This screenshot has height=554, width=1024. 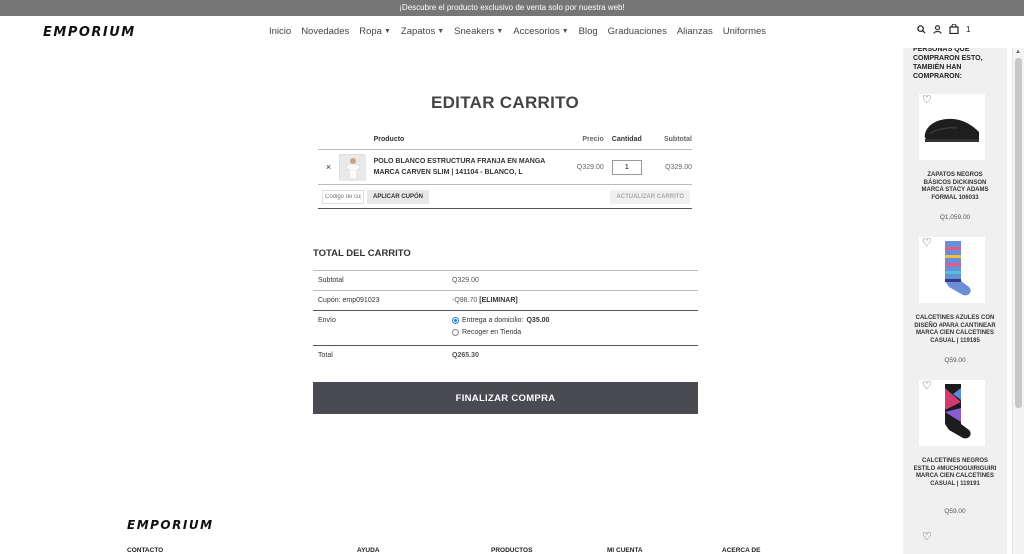 I want to click on coupon-form: APLICAR CUPÓN, so click(x=376, y=196).